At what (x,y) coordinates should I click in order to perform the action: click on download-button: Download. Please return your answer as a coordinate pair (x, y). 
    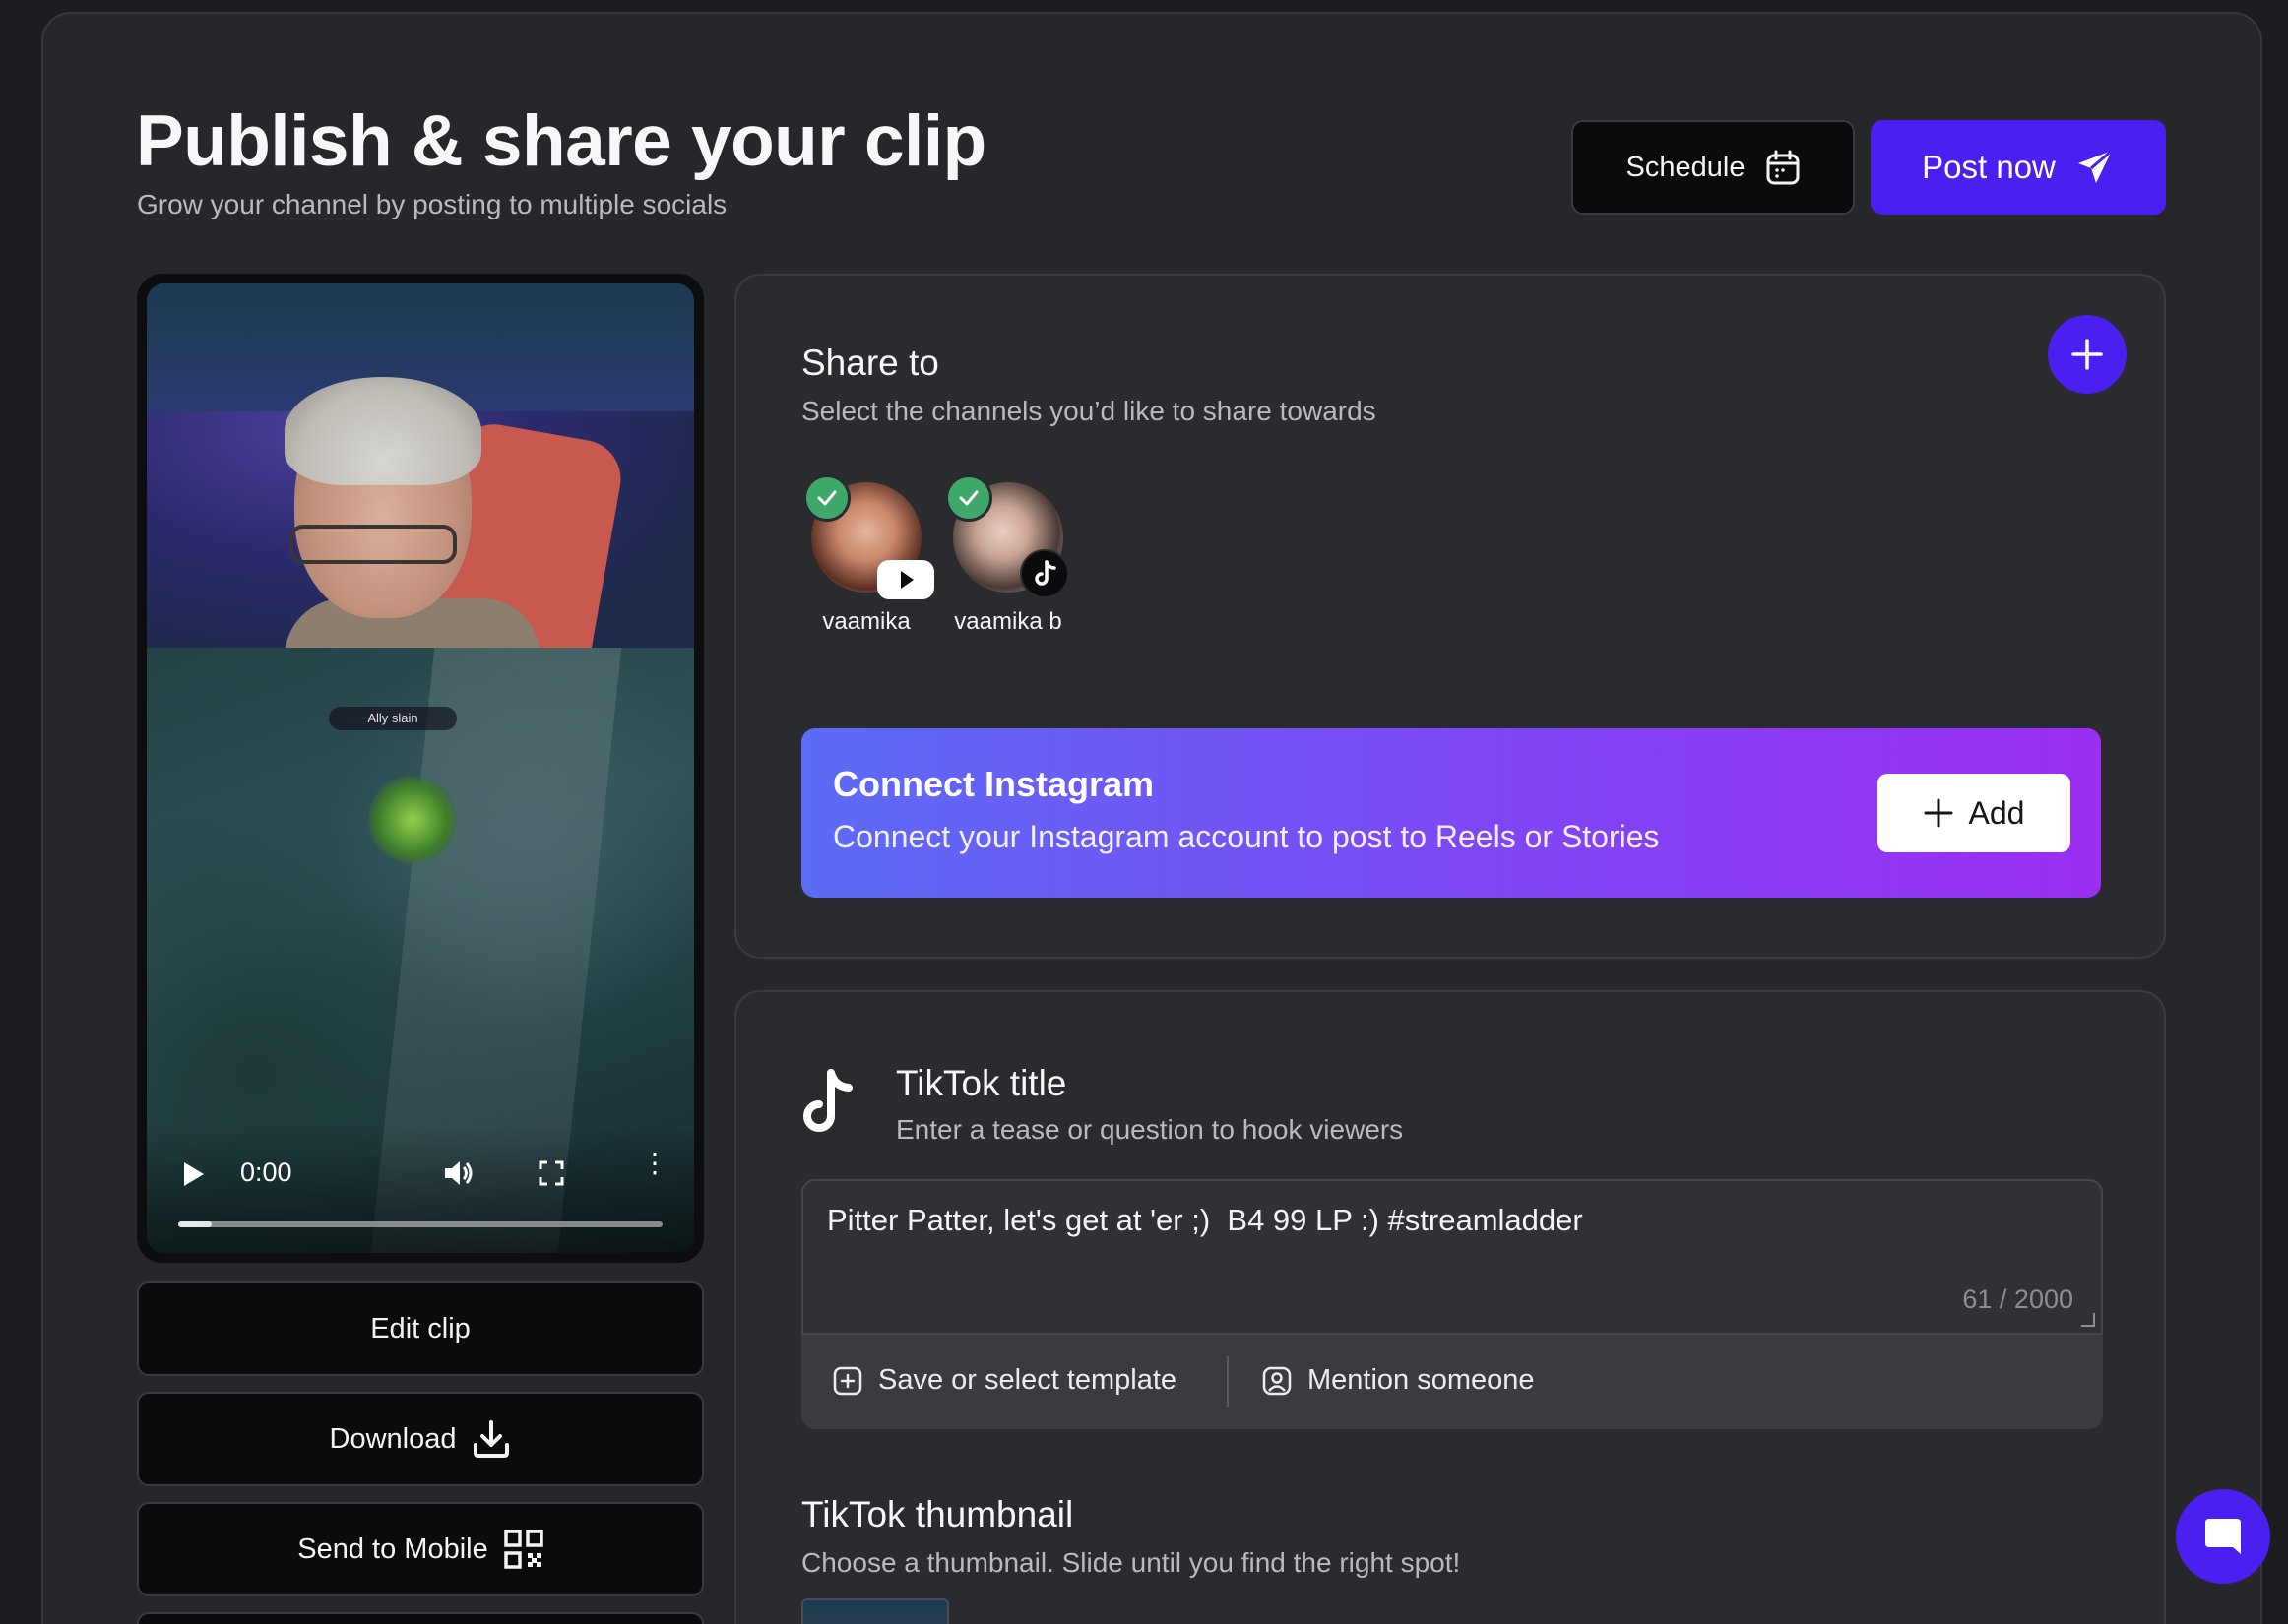
    Looking at the image, I should click on (421, 1439).